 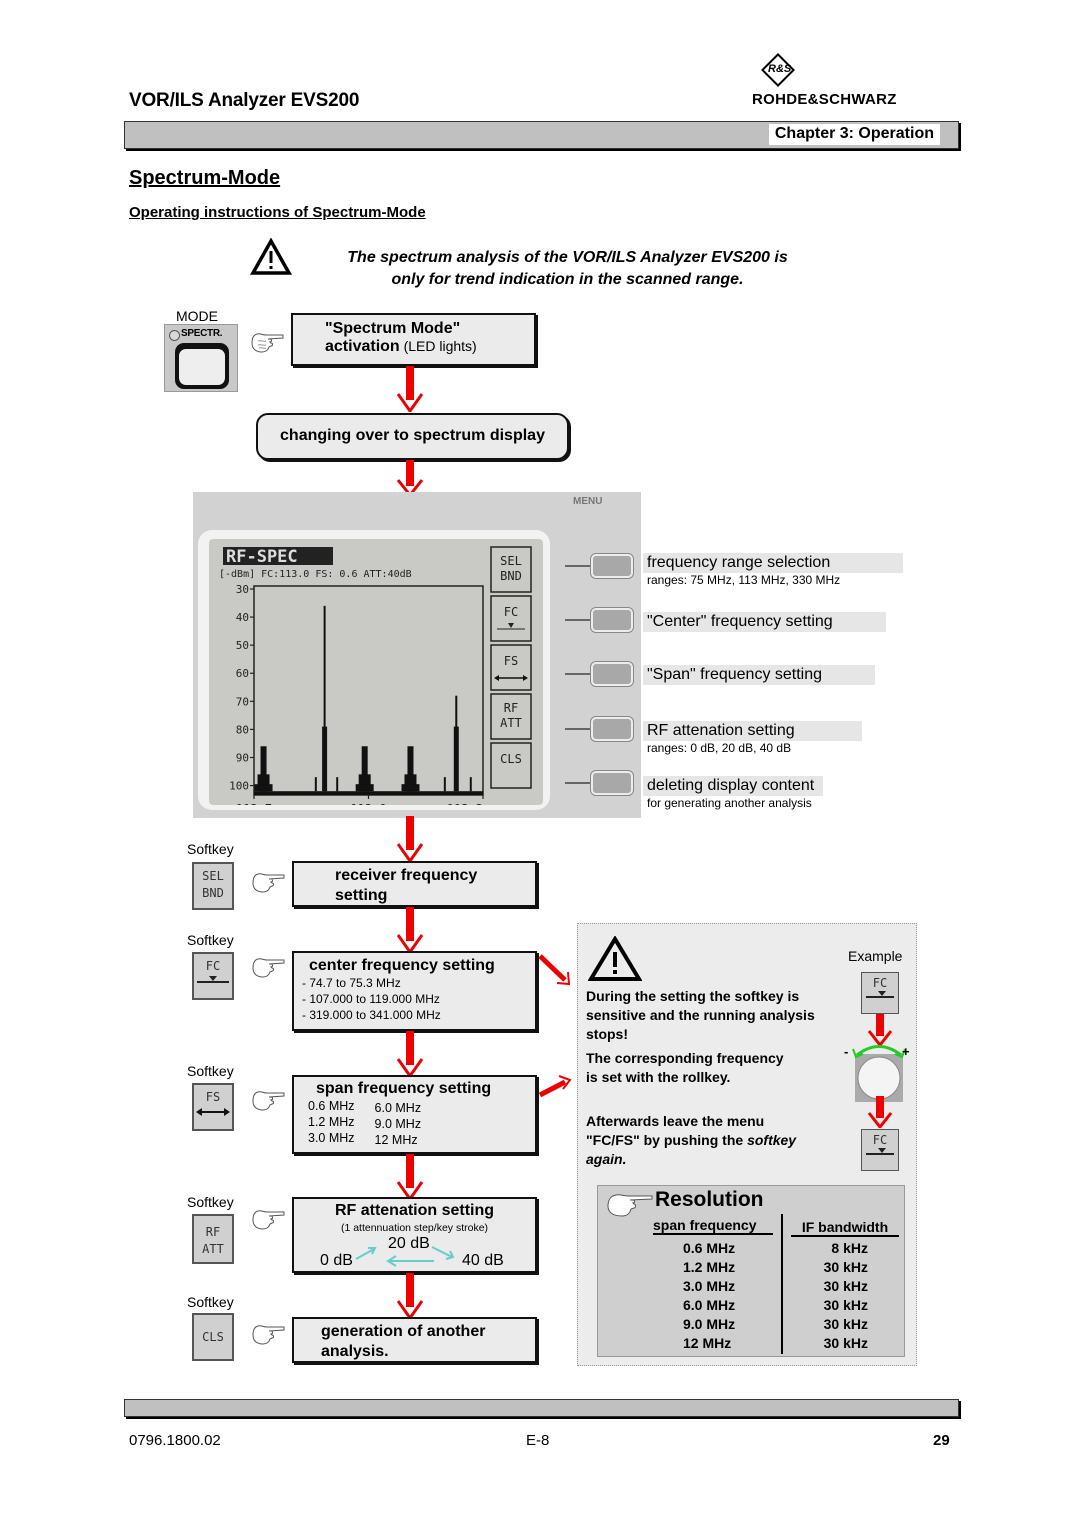 I want to click on noise-floor, so click(x=368, y=793).